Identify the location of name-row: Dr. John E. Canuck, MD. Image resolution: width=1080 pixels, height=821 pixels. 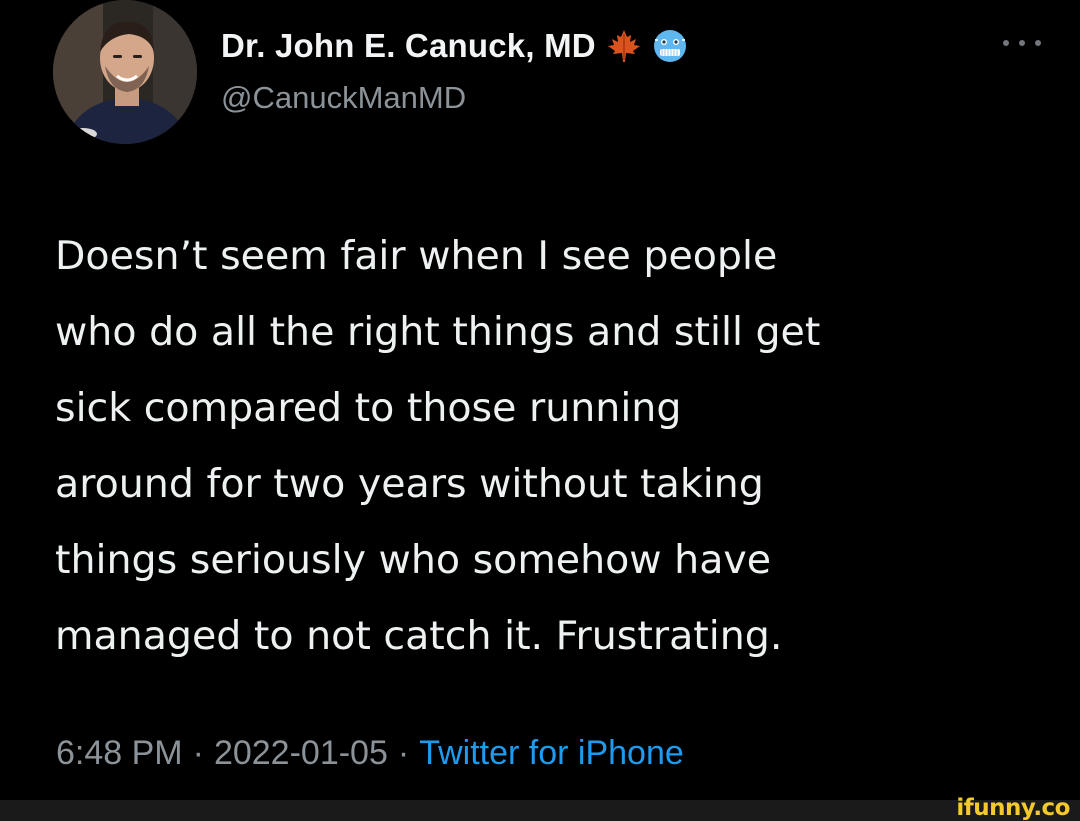
(454, 46).